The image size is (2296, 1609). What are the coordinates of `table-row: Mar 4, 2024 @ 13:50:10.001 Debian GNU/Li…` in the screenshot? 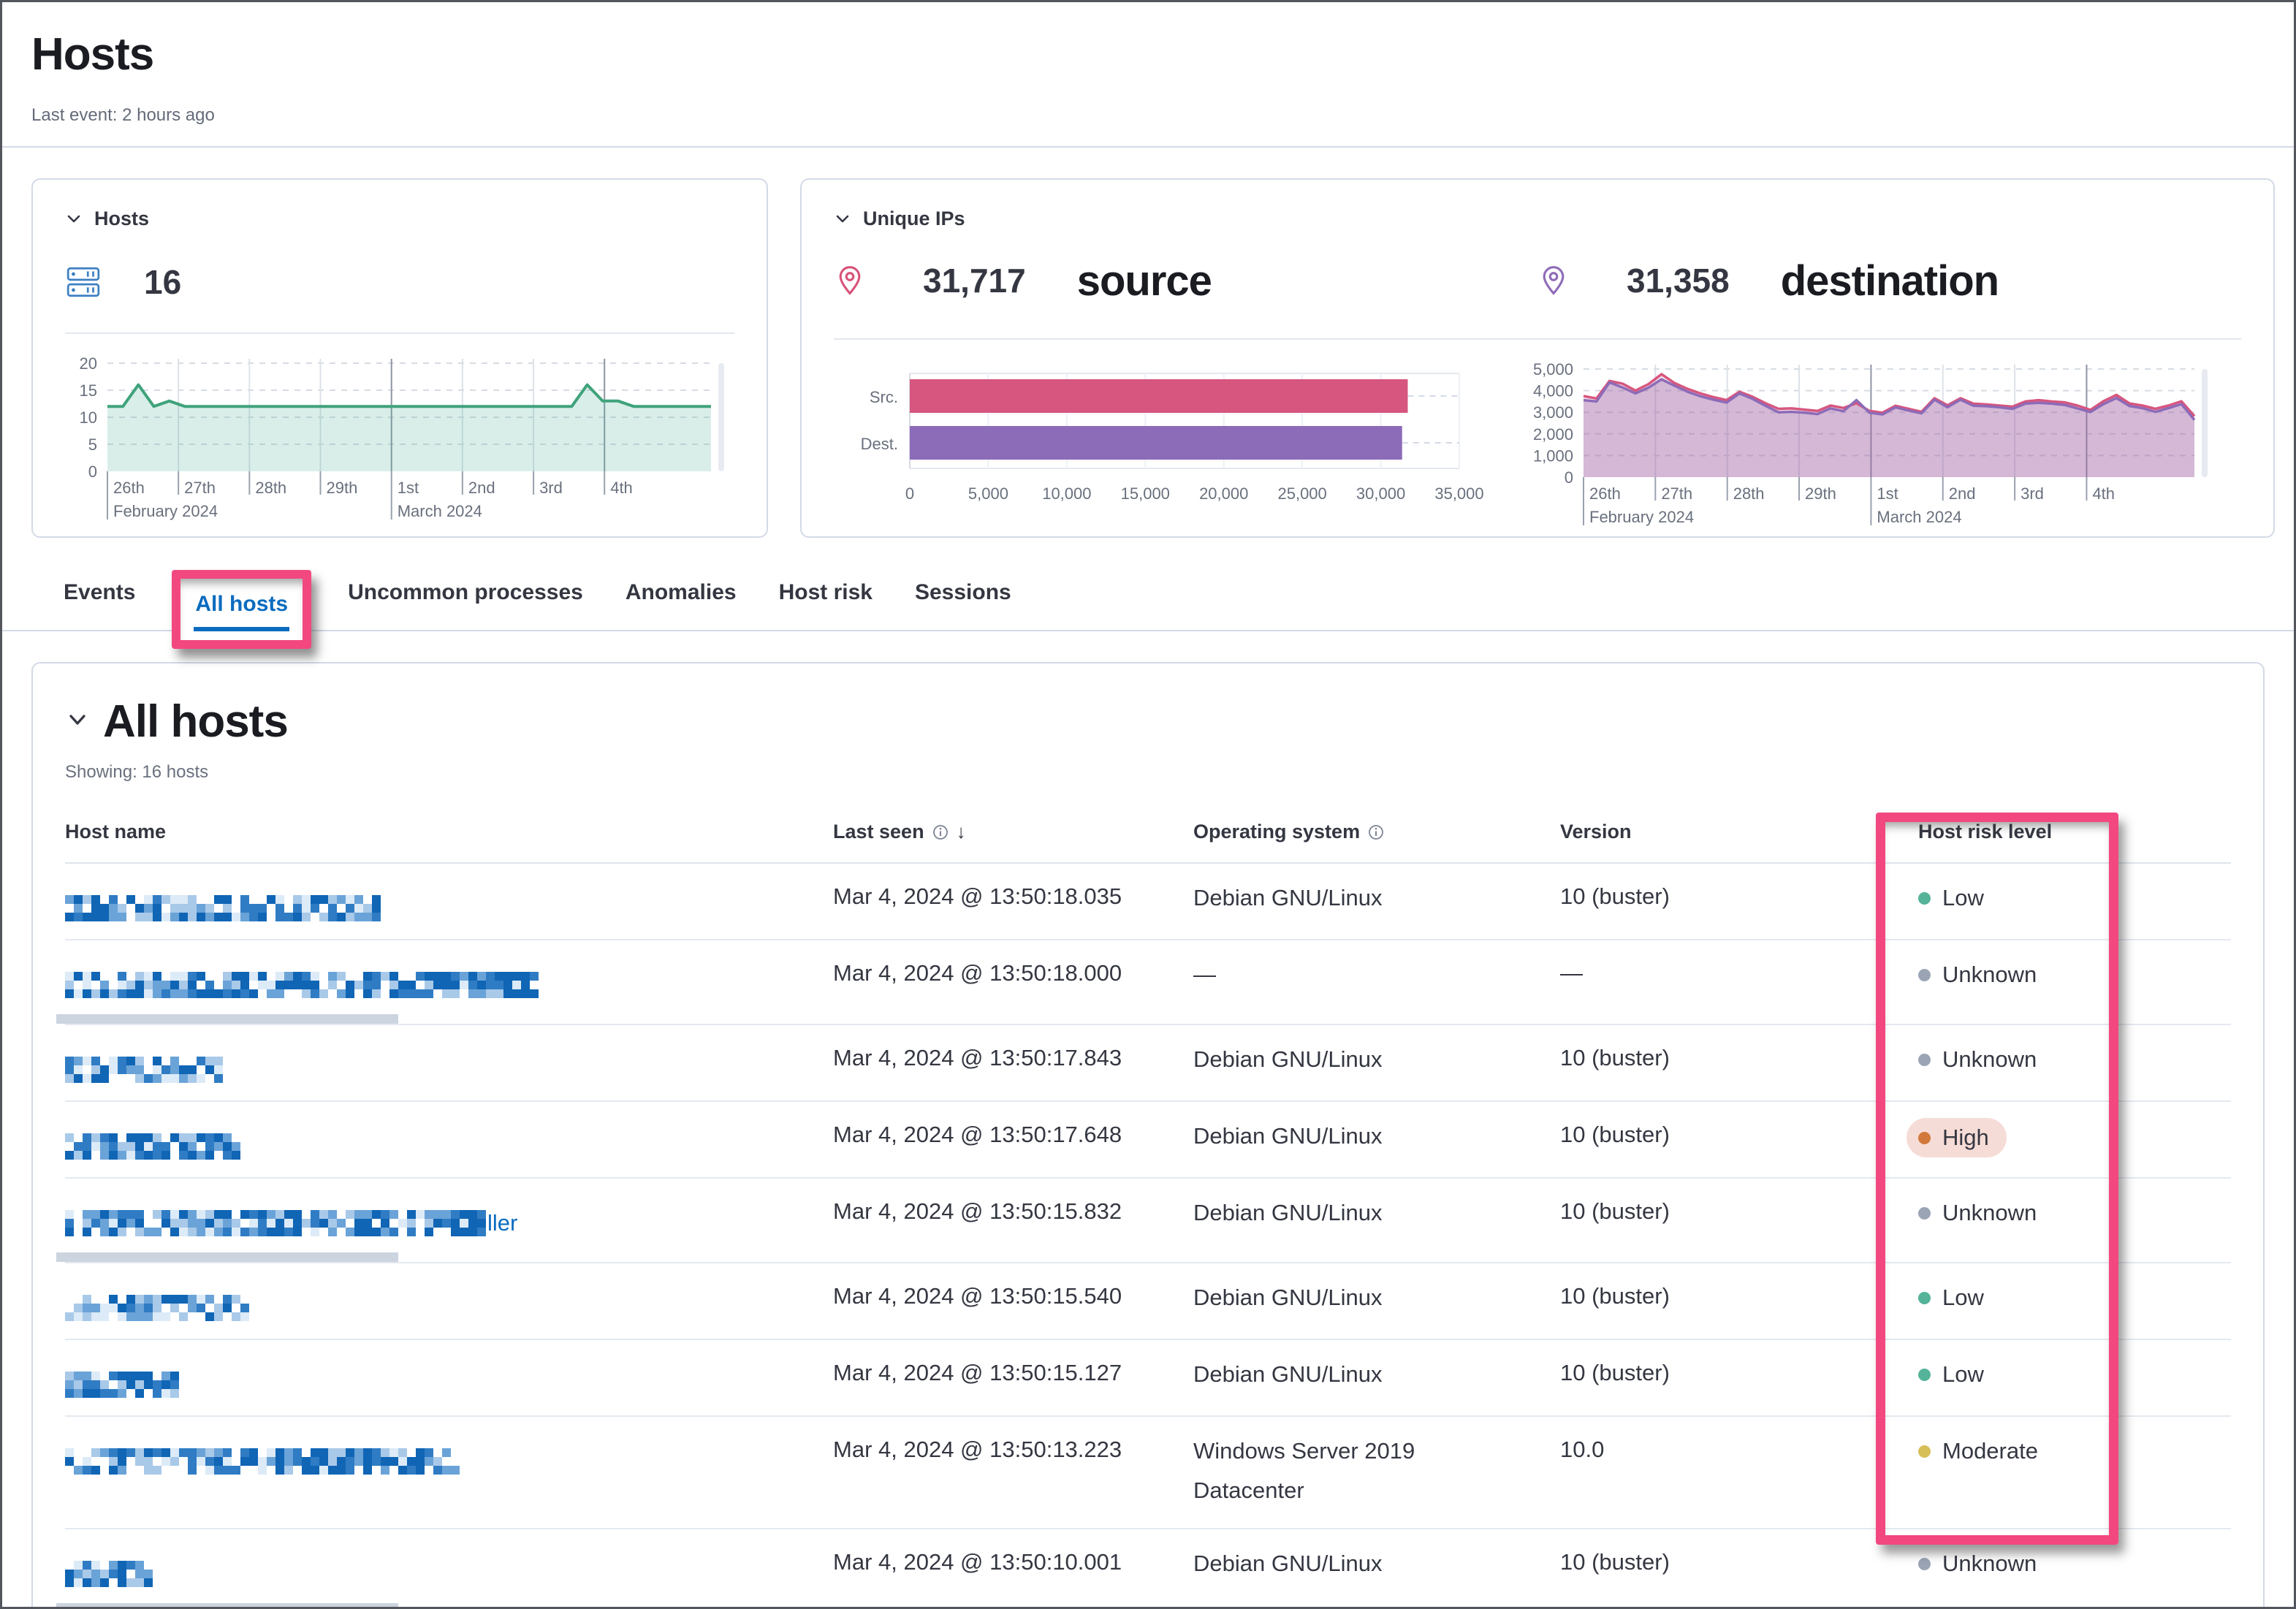 It's located at (1143, 1568).